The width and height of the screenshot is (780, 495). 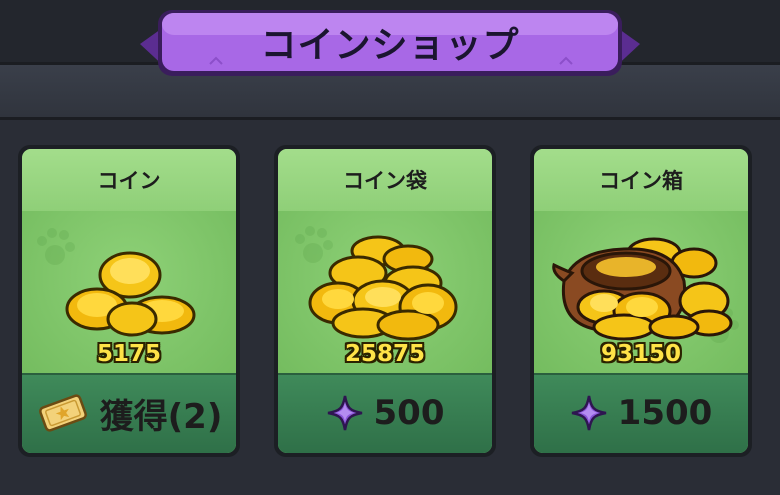 I want to click on card-header: コイン, so click(x=129, y=181).